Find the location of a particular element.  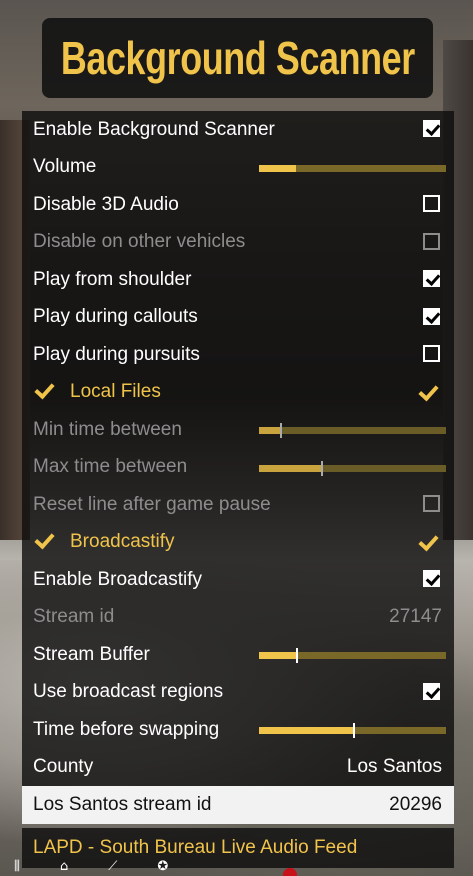

menu-item-enable-background-scanner: Enable Background Scanner is located at coordinates (238, 130).